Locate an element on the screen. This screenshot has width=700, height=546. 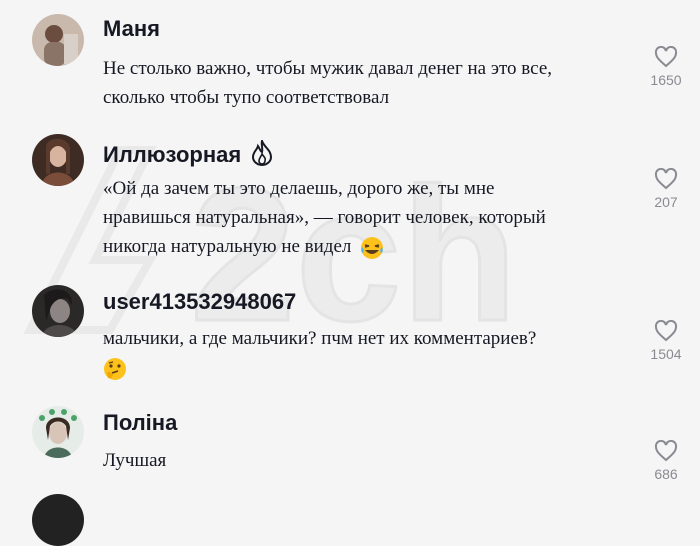
like-count: 207 is located at coordinates (666, 202).